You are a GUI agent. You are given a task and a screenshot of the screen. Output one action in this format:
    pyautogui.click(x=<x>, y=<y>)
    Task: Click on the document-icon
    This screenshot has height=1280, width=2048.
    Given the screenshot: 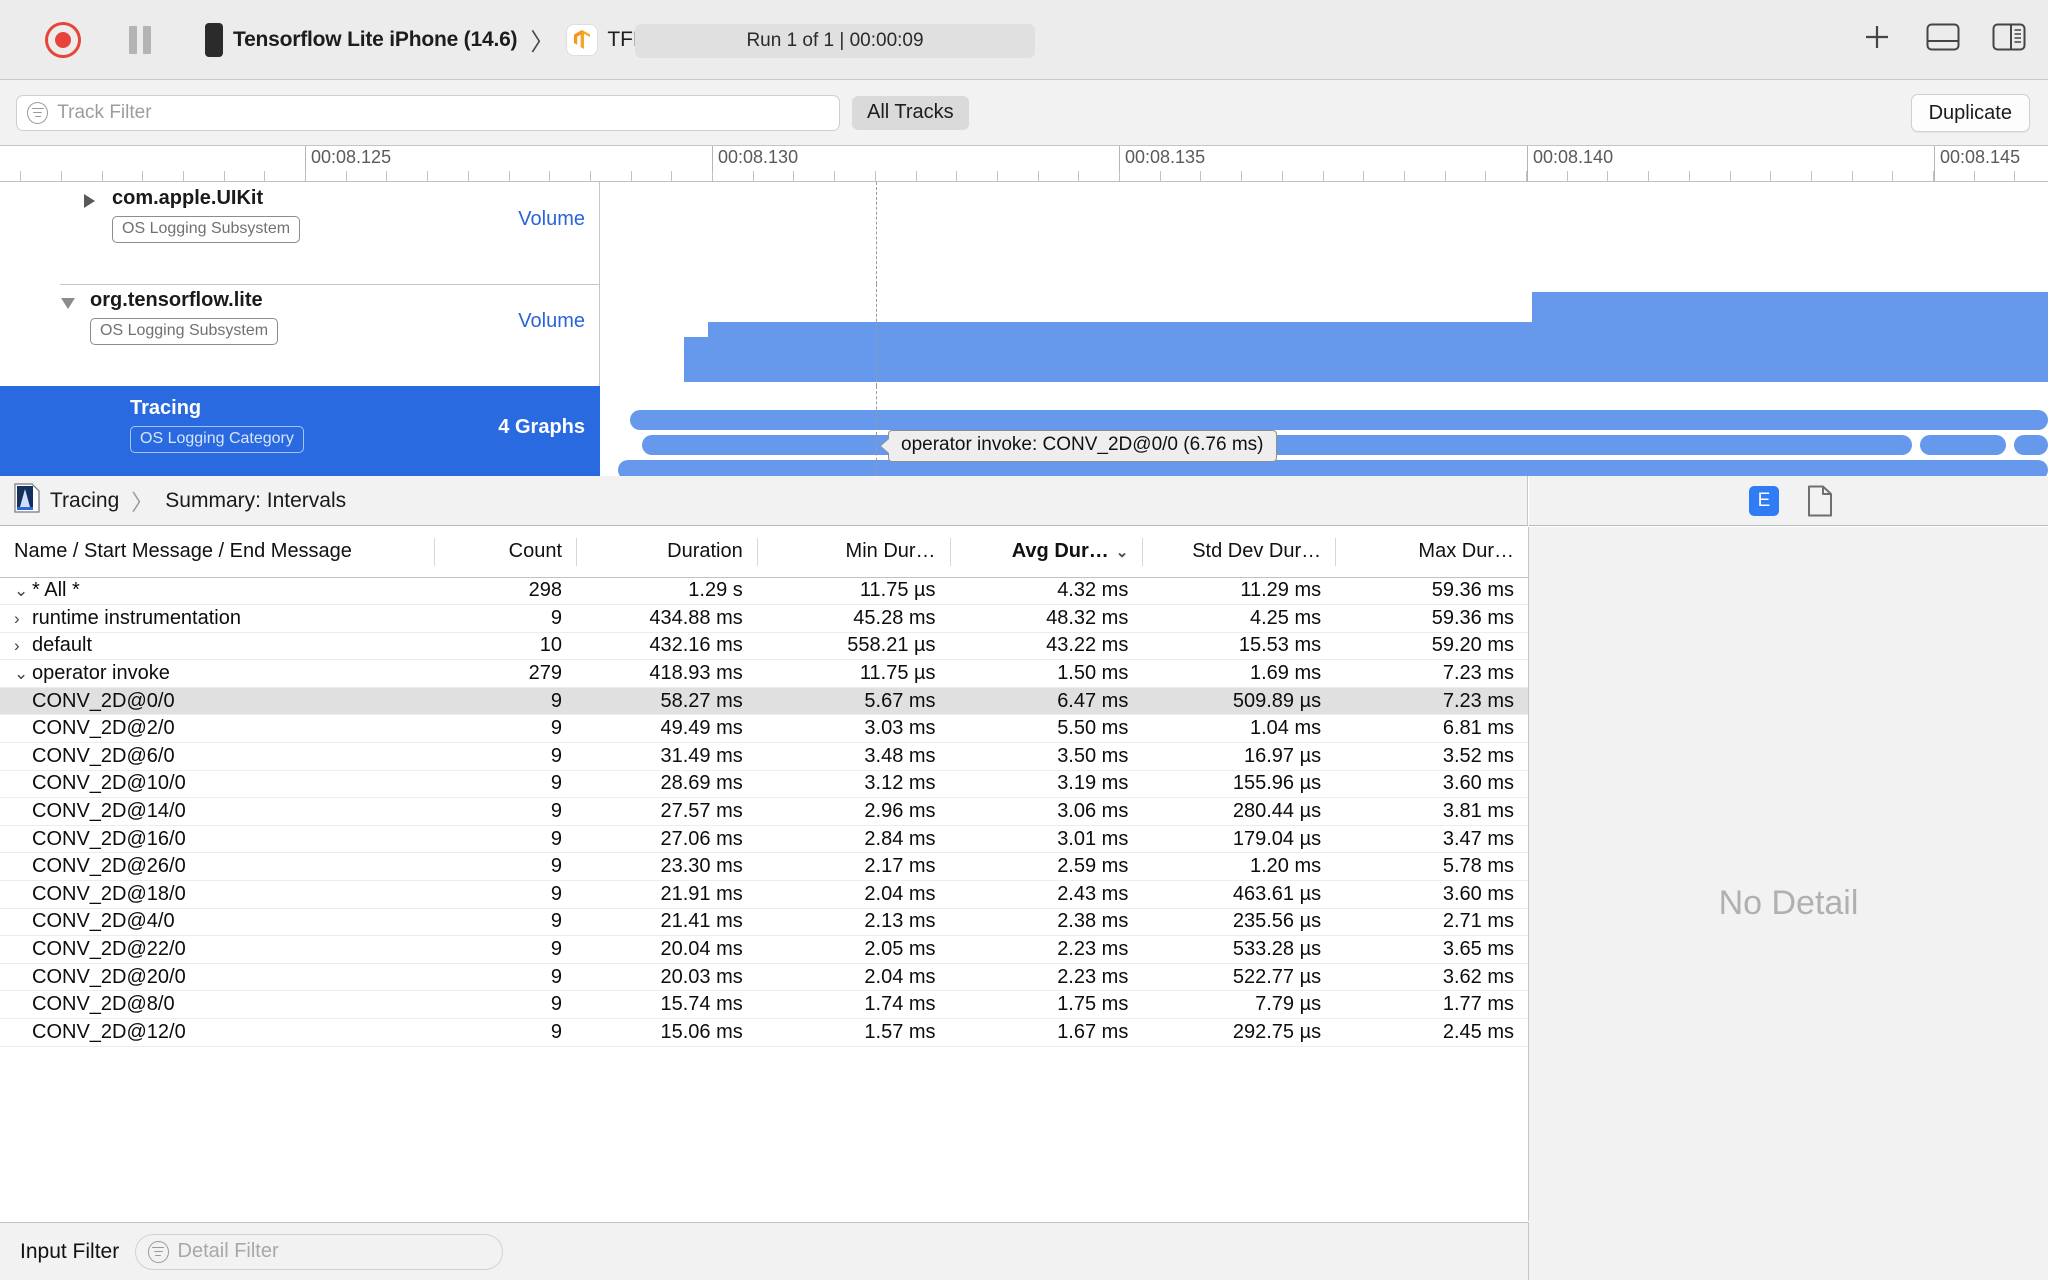 What is the action you would take?
    pyautogui.click(x=1820, y=501)
    